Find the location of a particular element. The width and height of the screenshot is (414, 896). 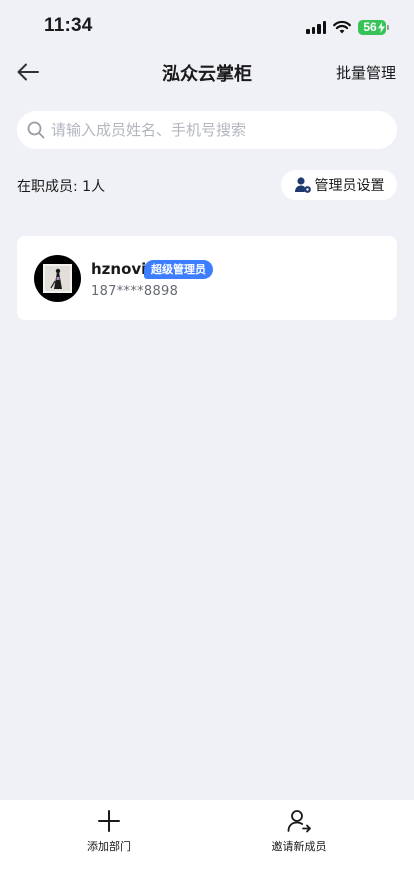

status-icons: 56 is located at coordinates (347, 27).